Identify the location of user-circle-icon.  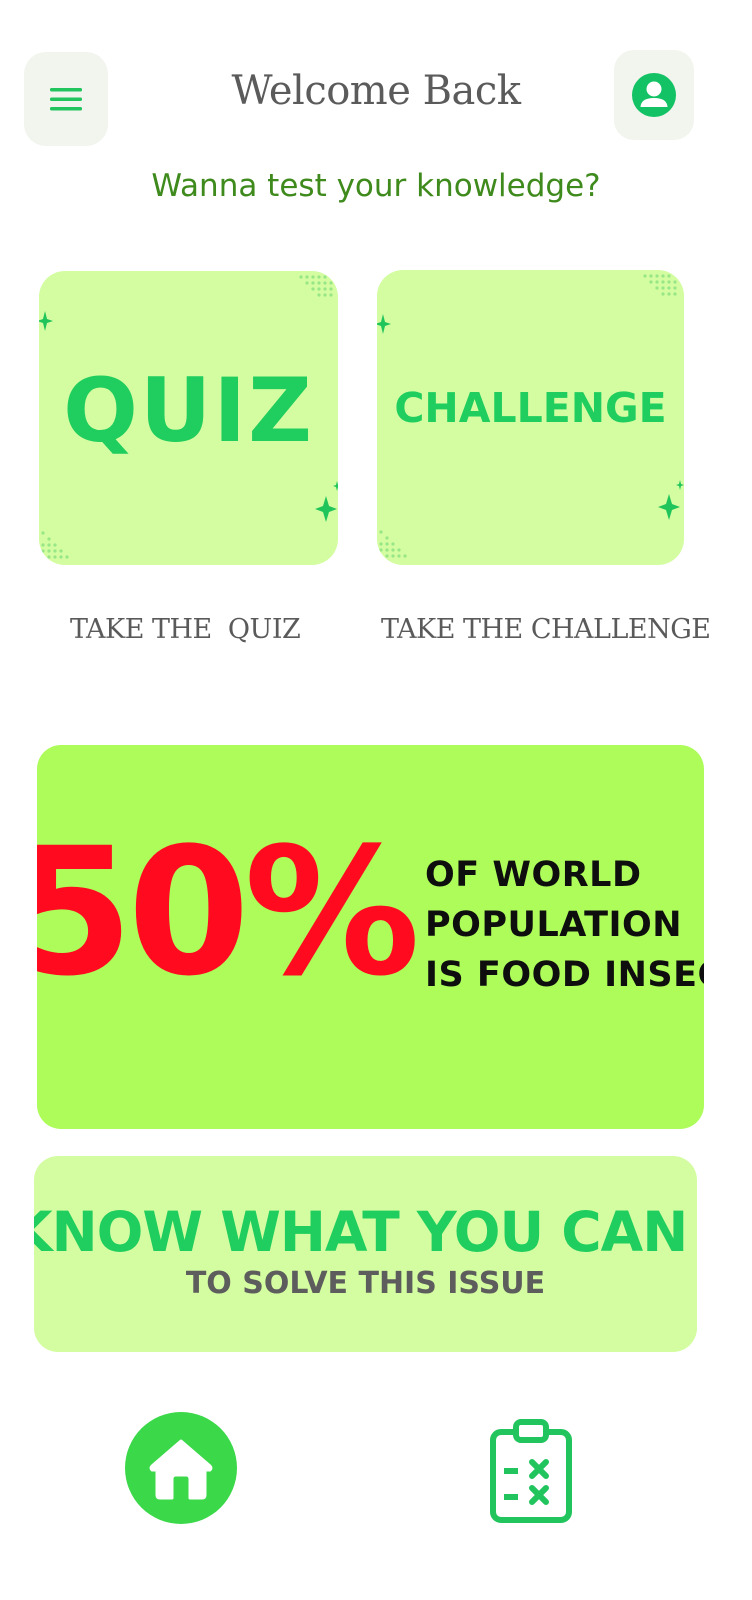
(654, 95).